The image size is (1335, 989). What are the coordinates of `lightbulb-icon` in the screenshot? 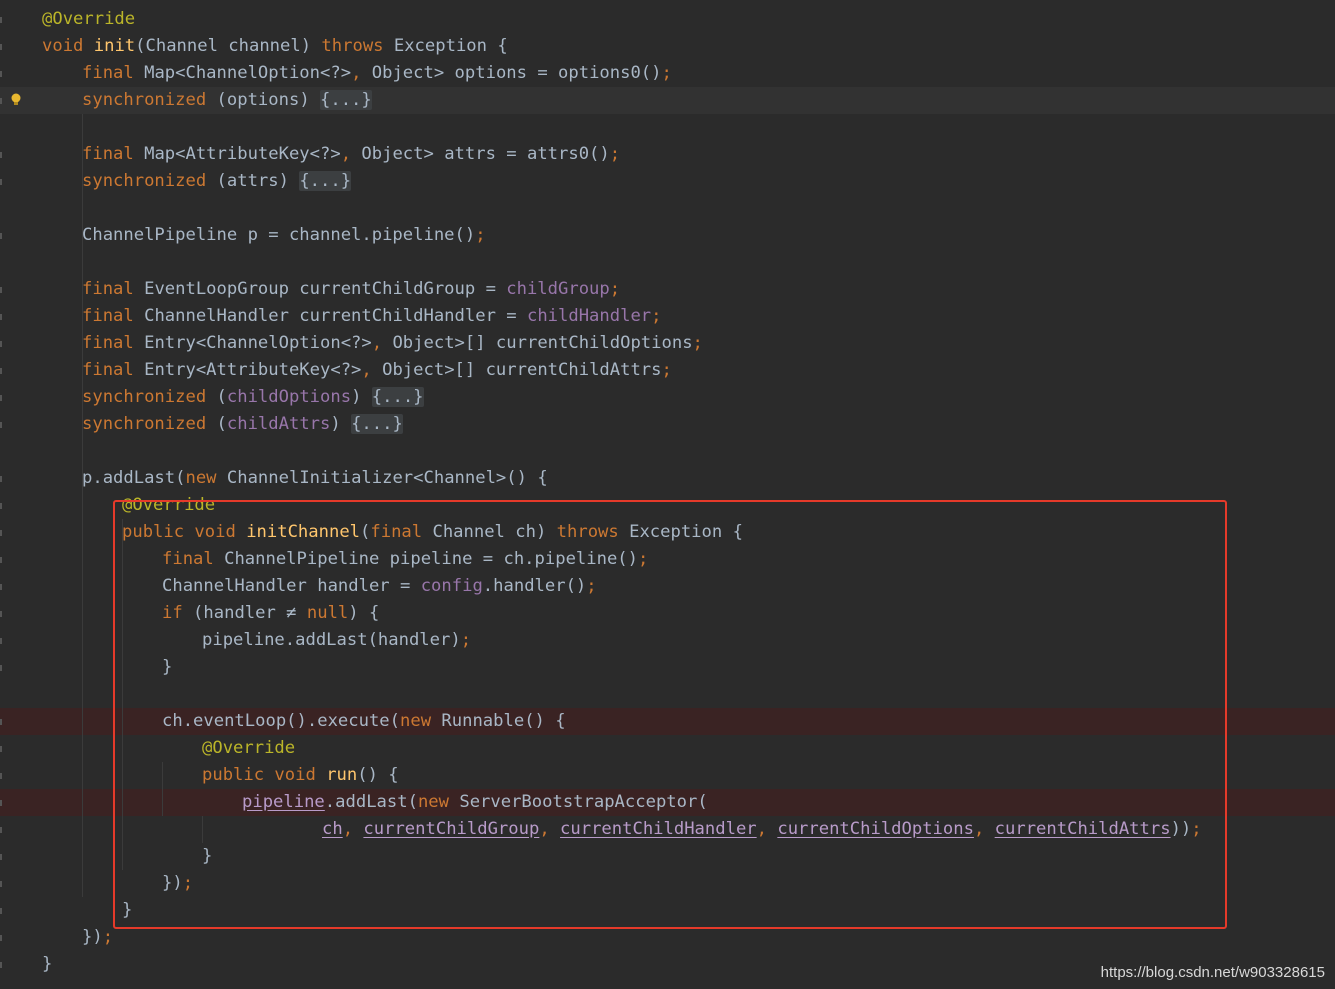 It's located at (16, 100).